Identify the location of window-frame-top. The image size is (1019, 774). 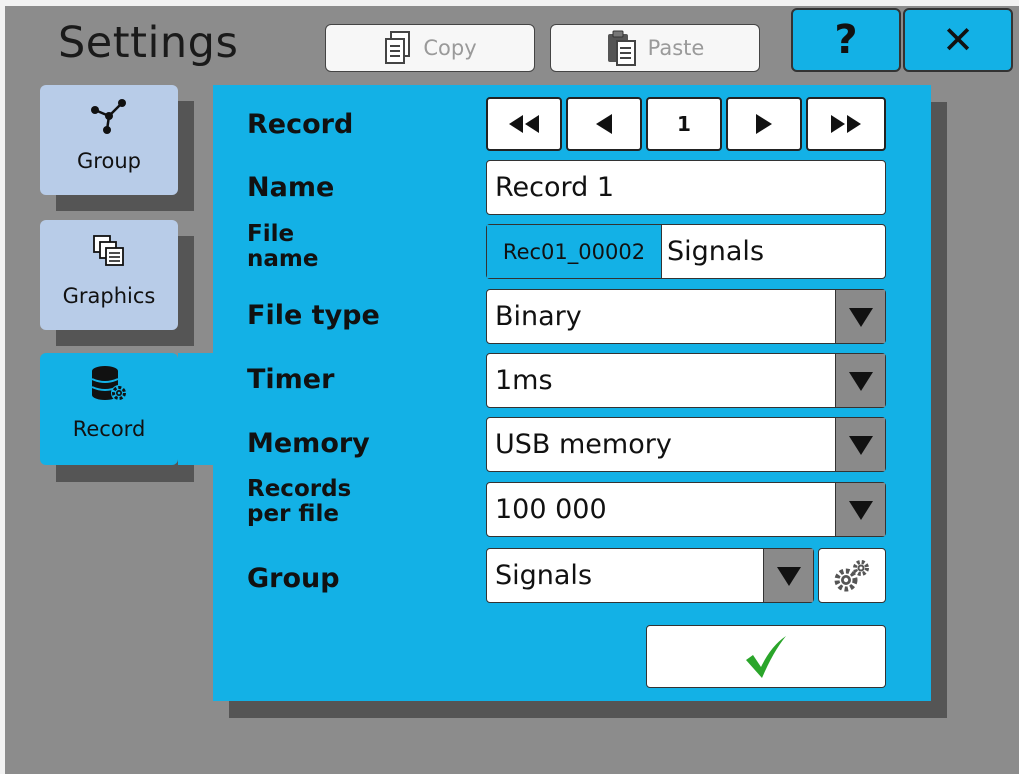
(509, 3).